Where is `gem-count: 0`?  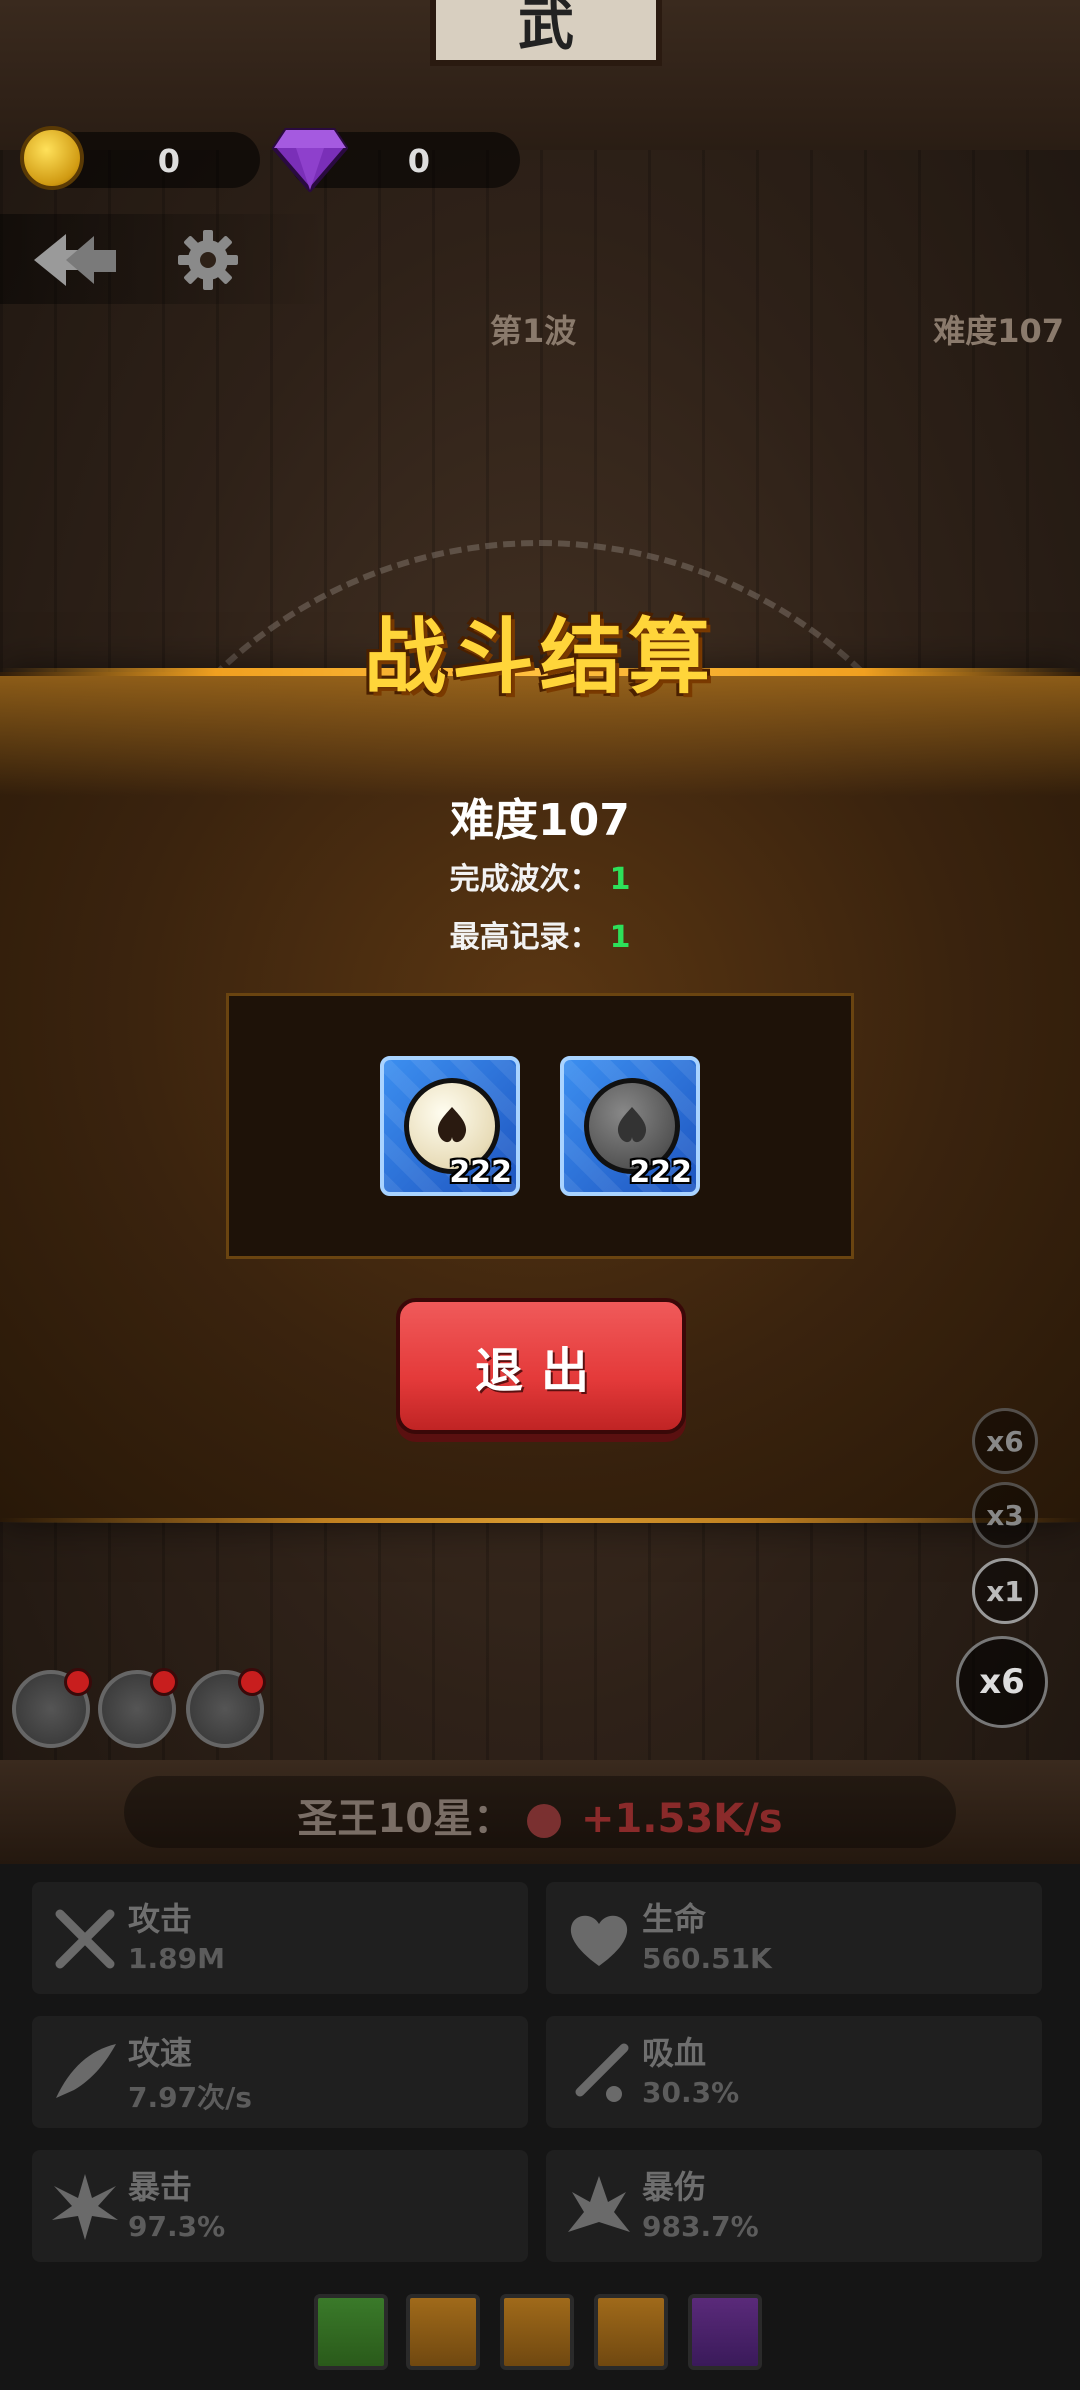
gem-count: 0 is located at coordinates (418, 161).